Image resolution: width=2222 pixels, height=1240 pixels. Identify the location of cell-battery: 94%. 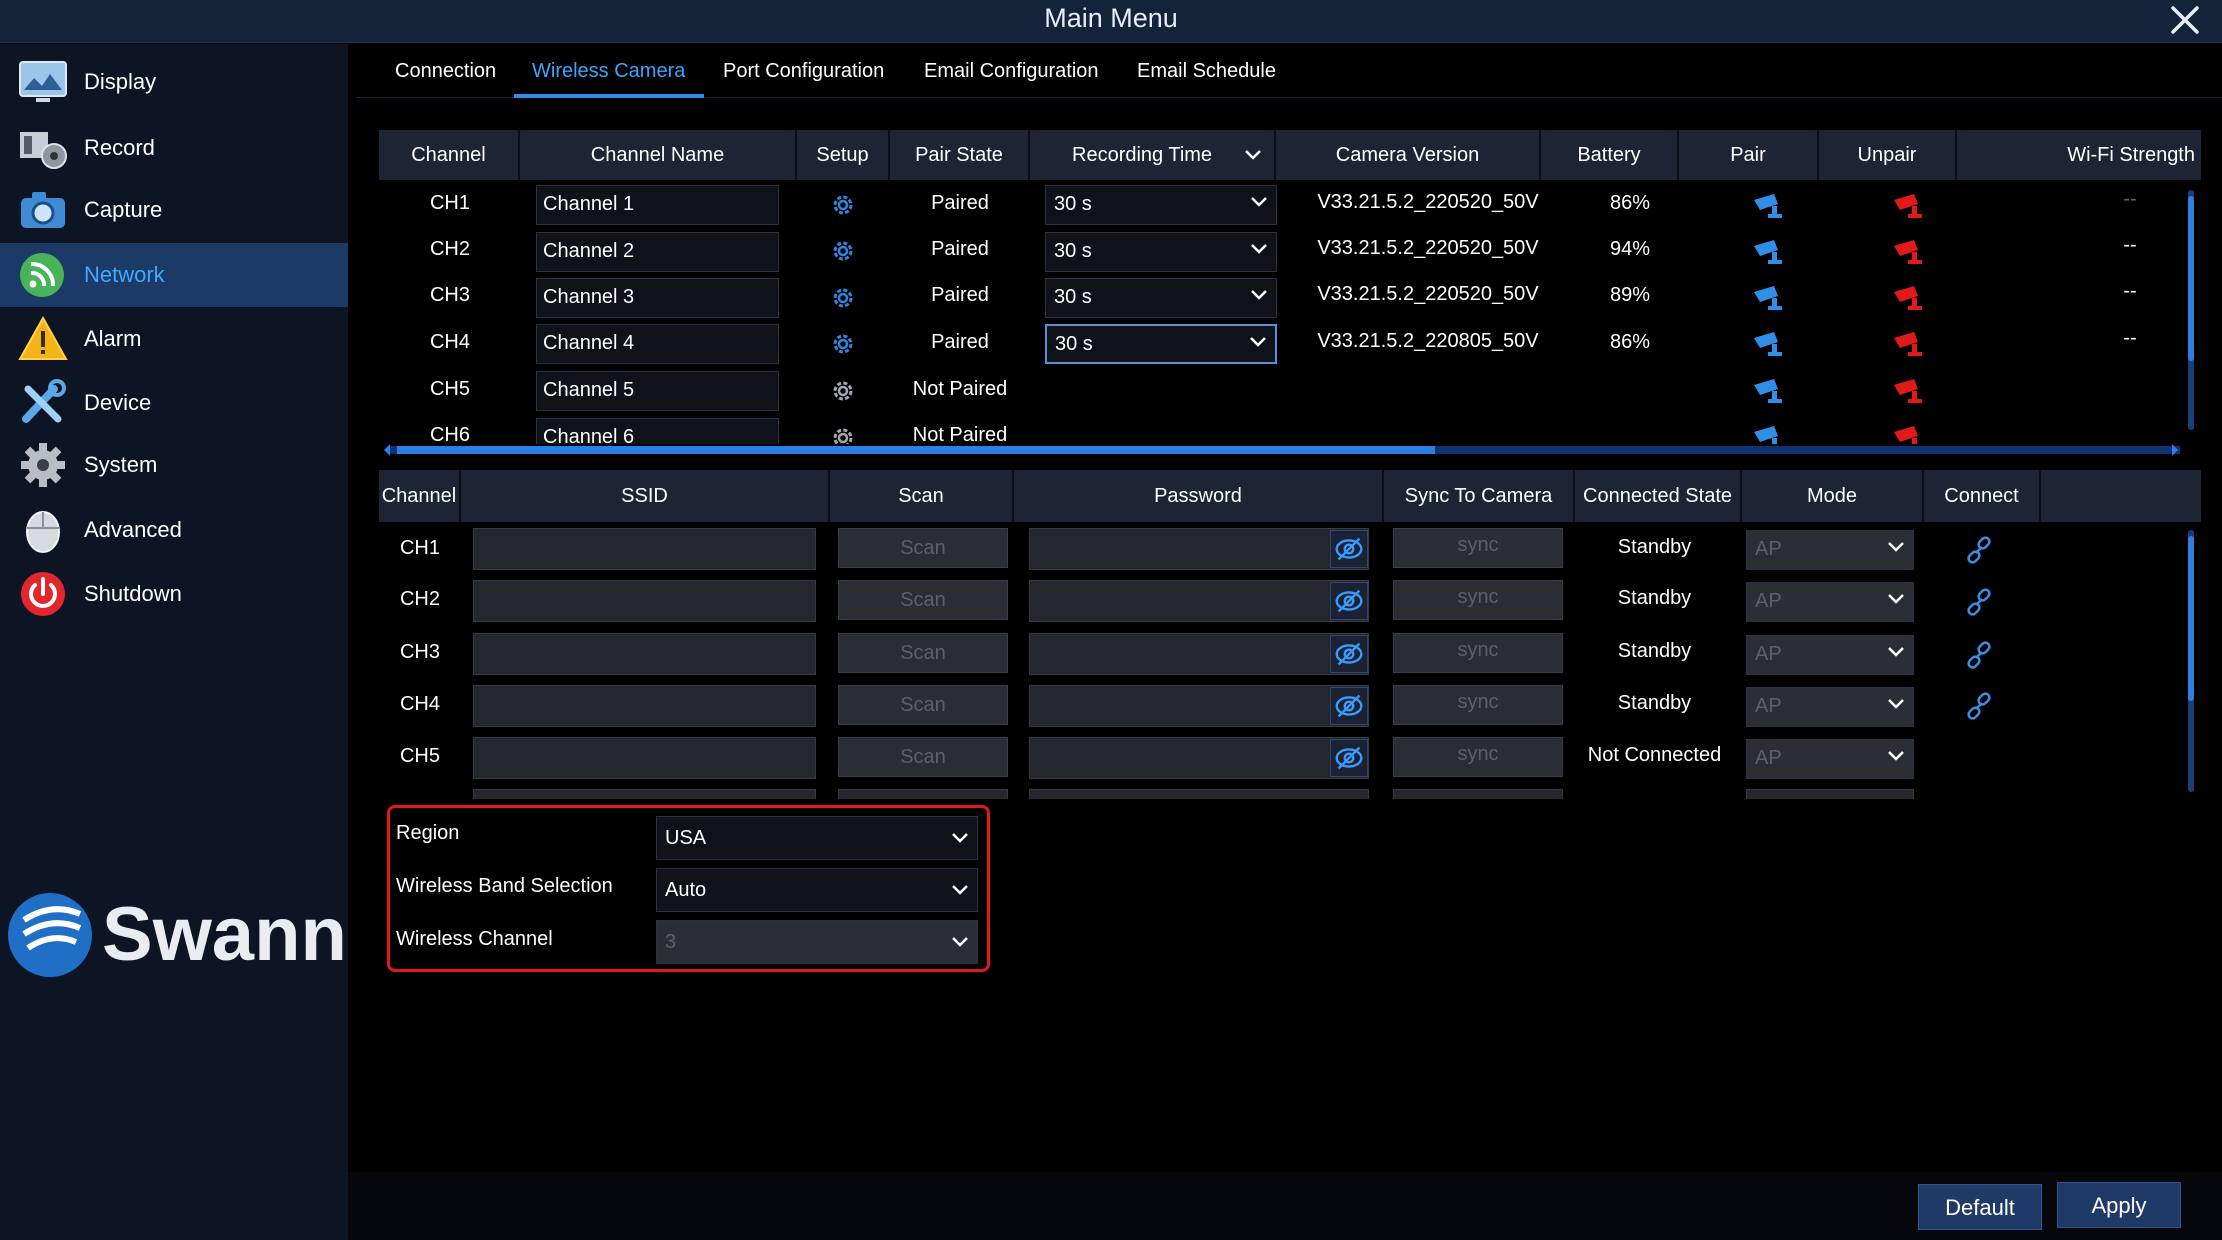
(1630, 249).